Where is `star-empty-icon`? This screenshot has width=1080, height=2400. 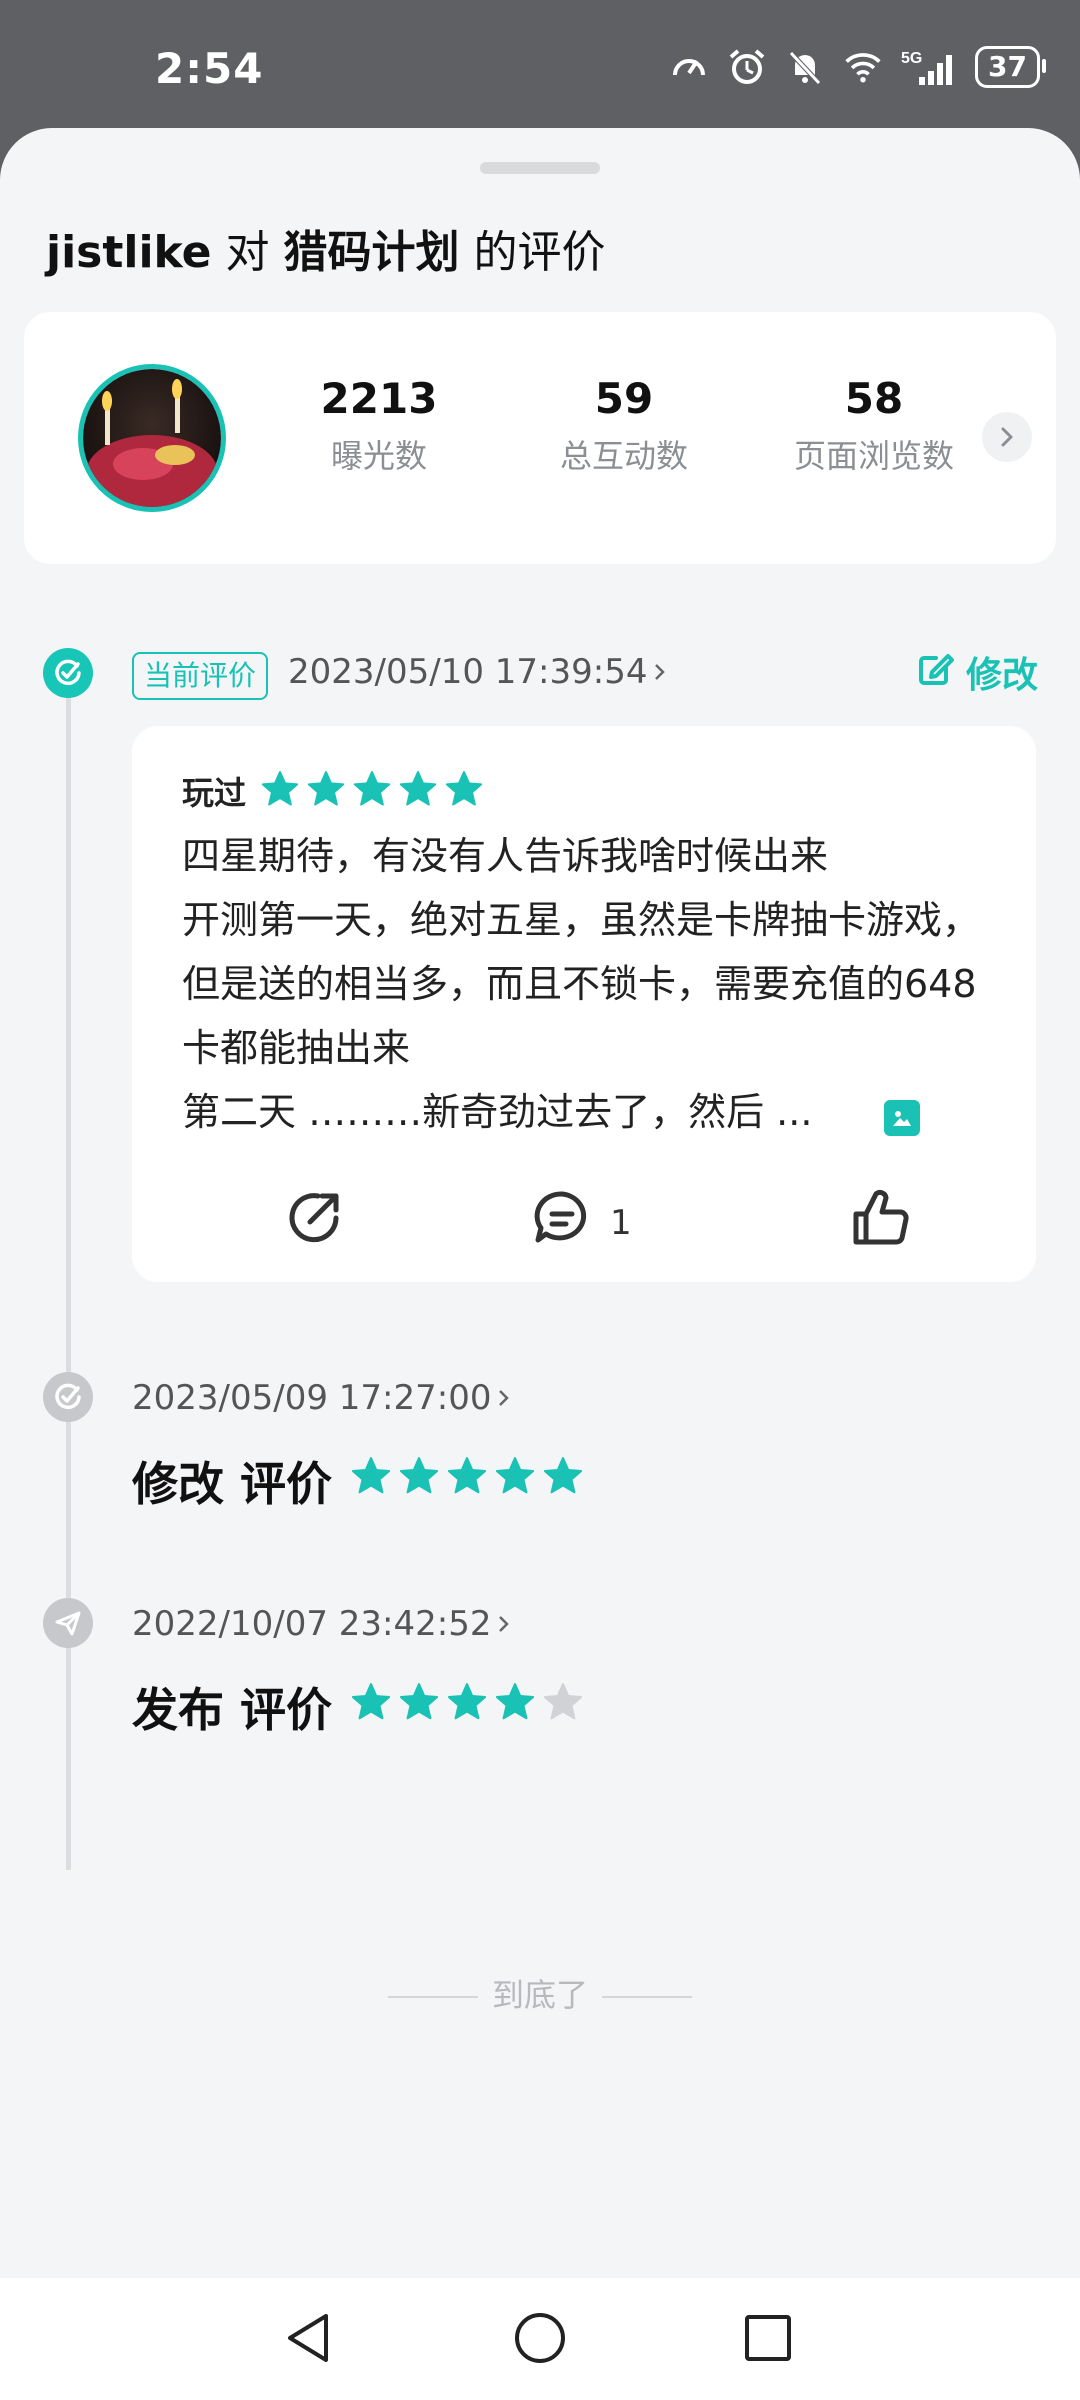
star-empty-icon is located at coordinates (563, 1707).